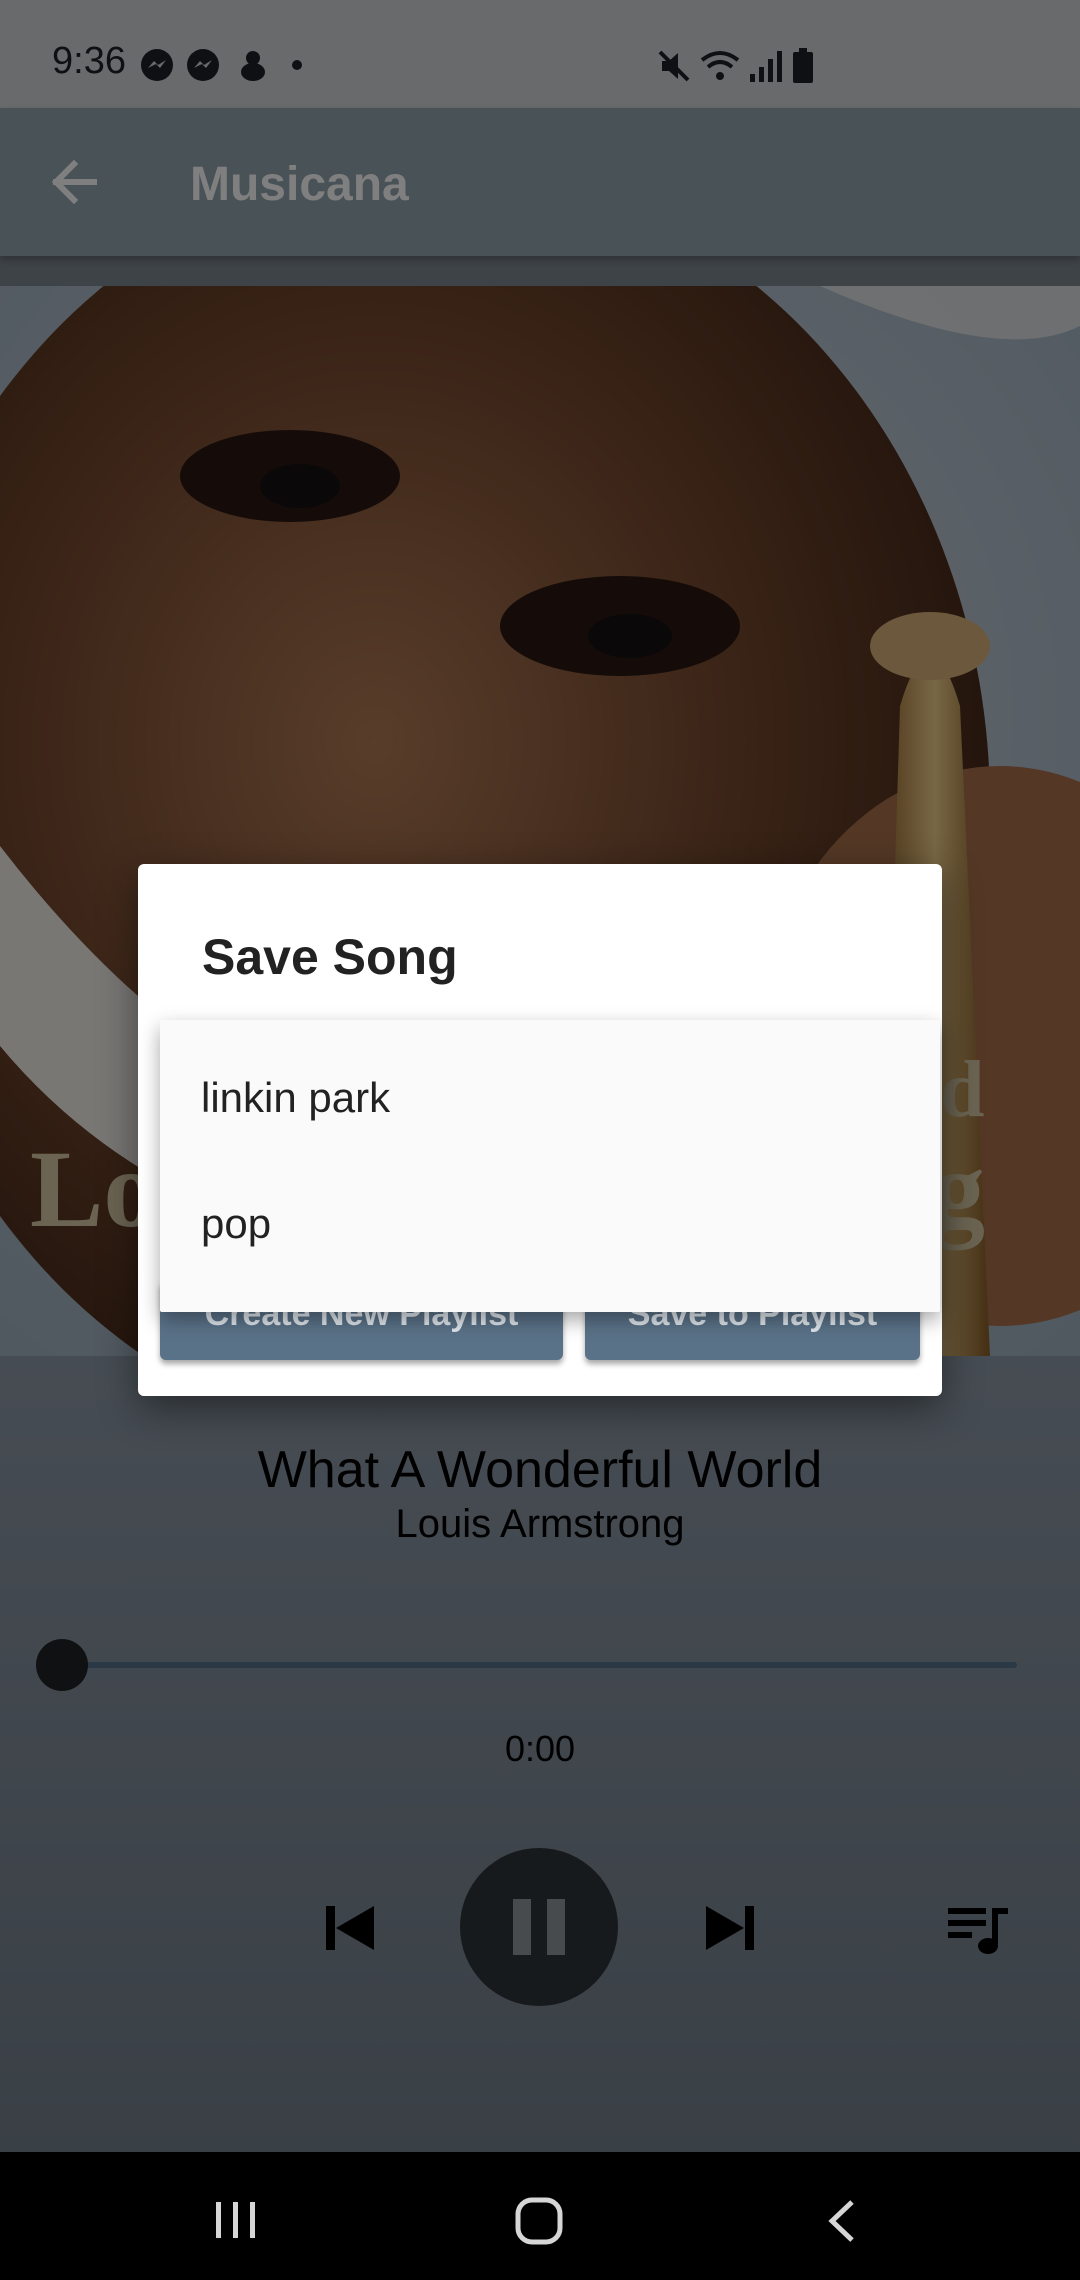  Describe the element at coordinates (236, 2220) in the screenshot. I see `recent-apps-icon` at that location.